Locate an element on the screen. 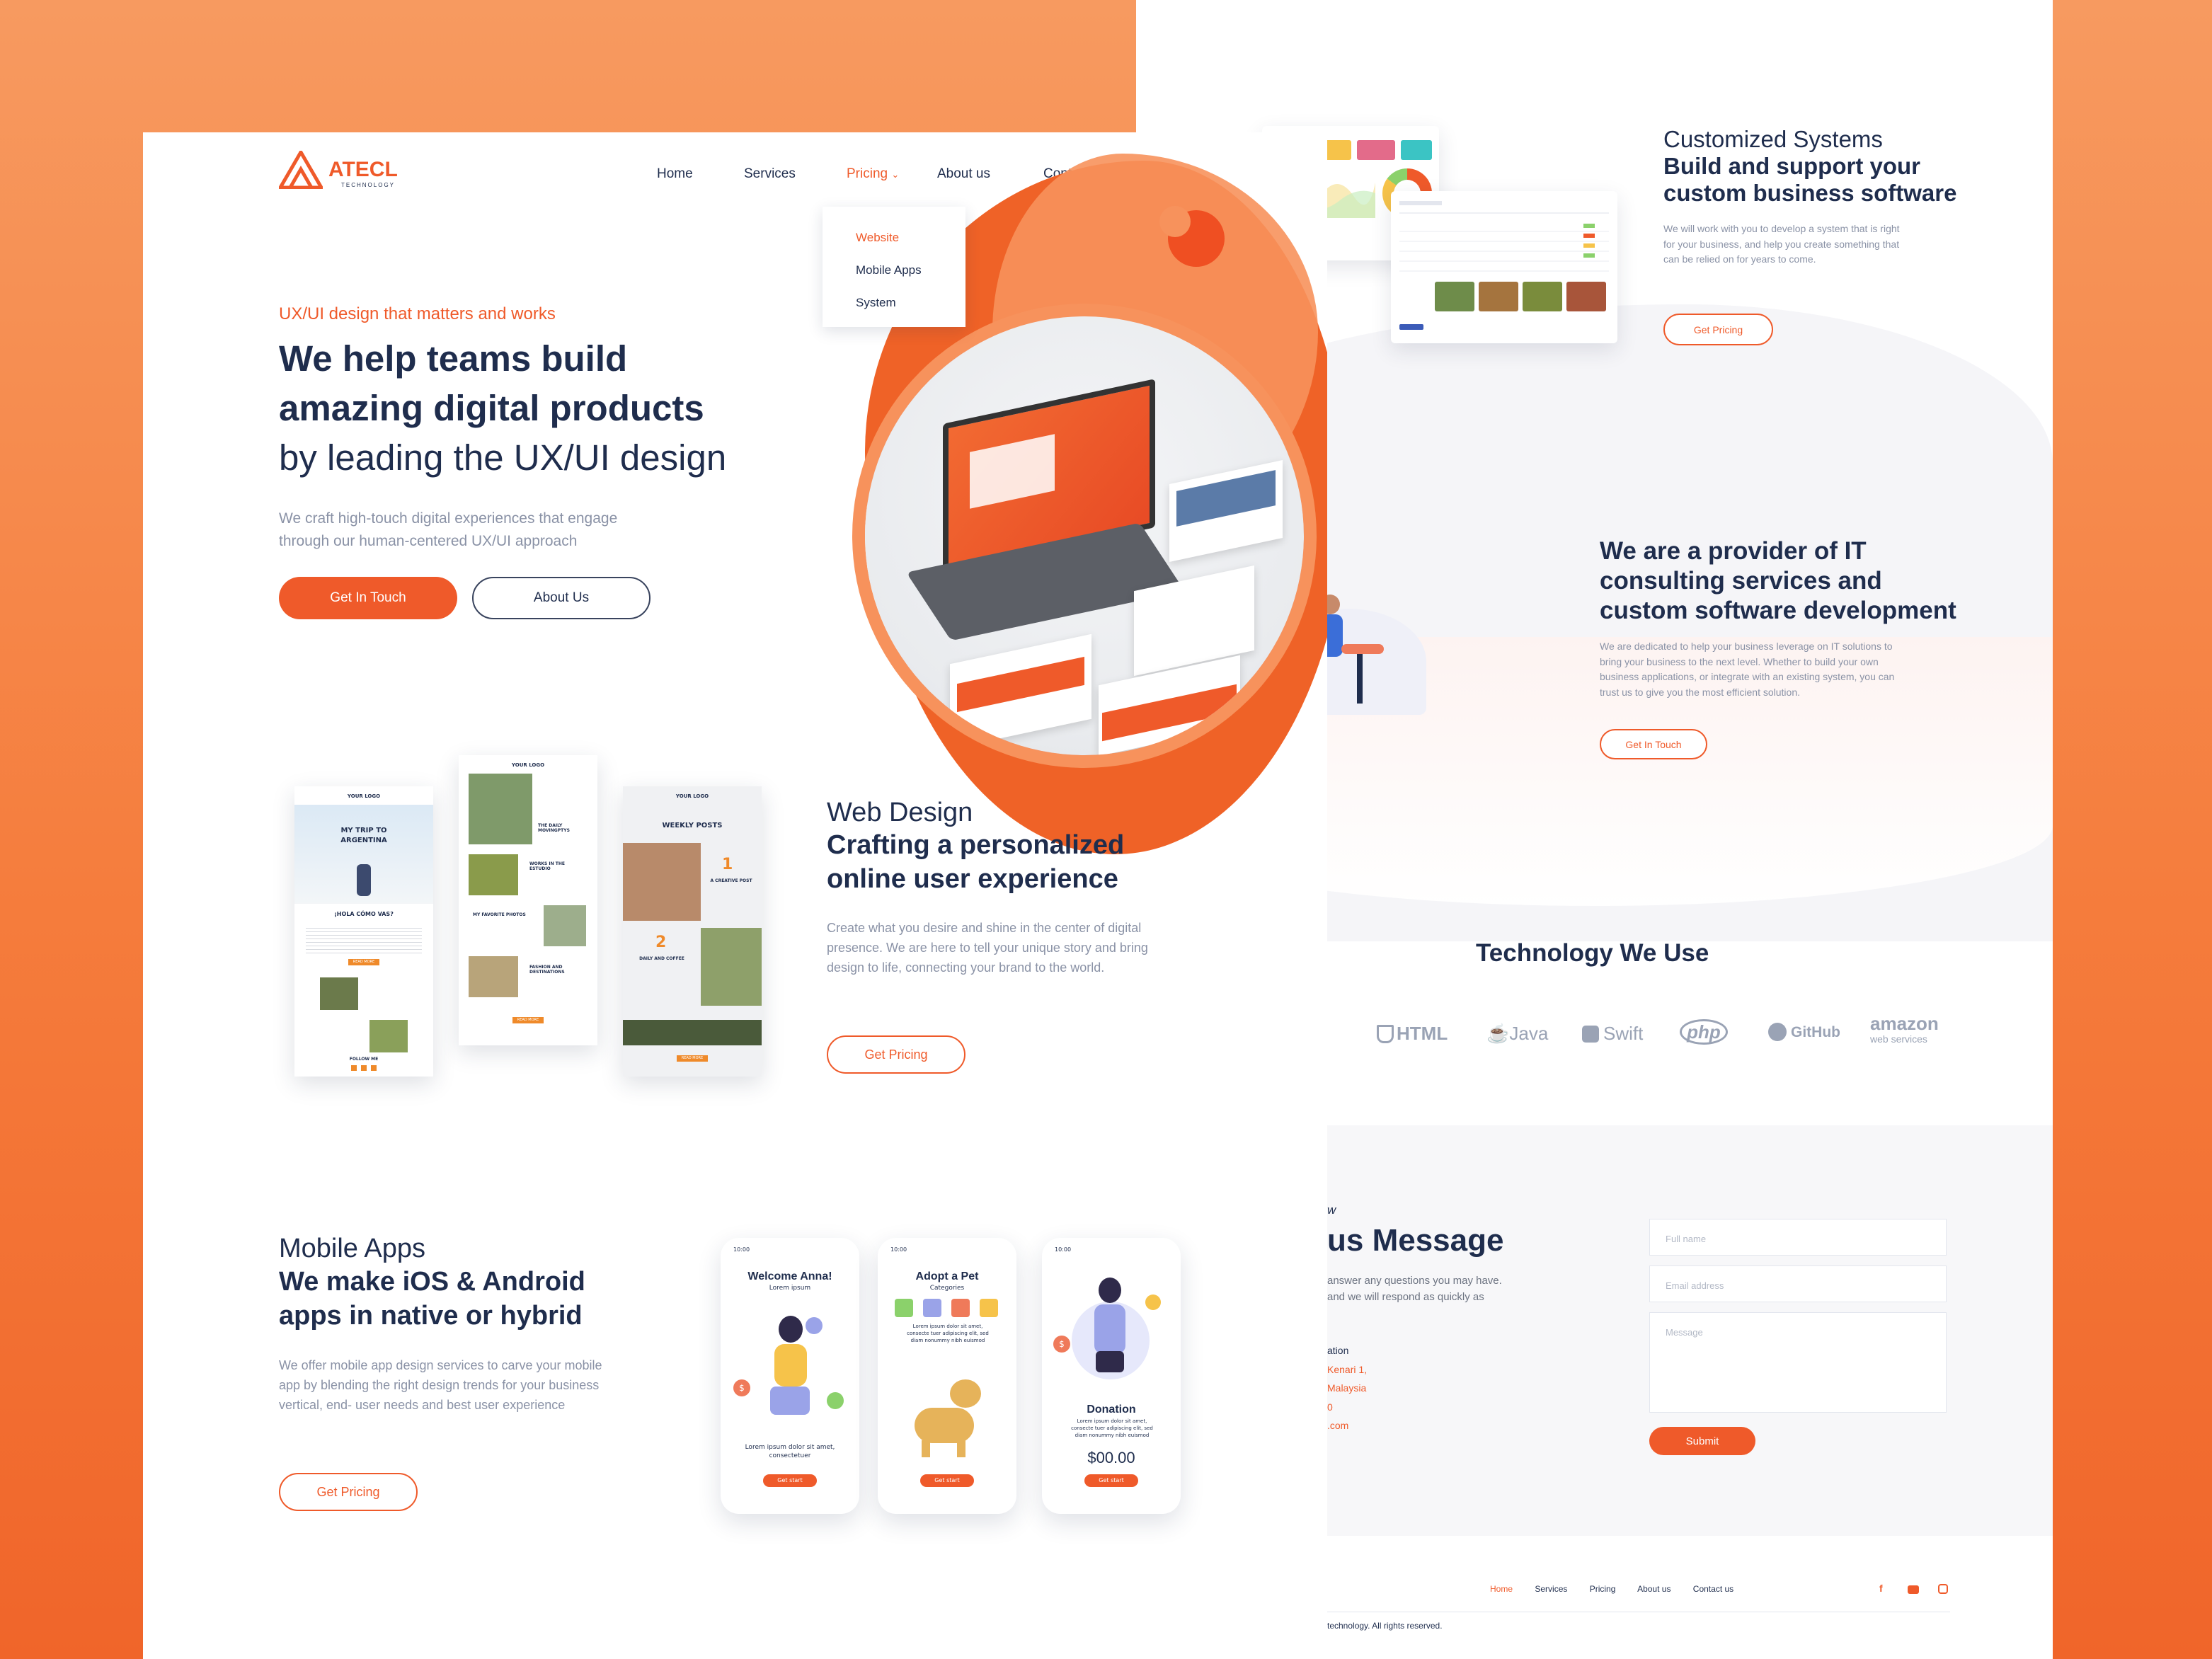 Image resolution: width=2212 pixels, height=1659 pixels. brand-tagline: TECHNOLOGY is located at coordinates (368, 185).